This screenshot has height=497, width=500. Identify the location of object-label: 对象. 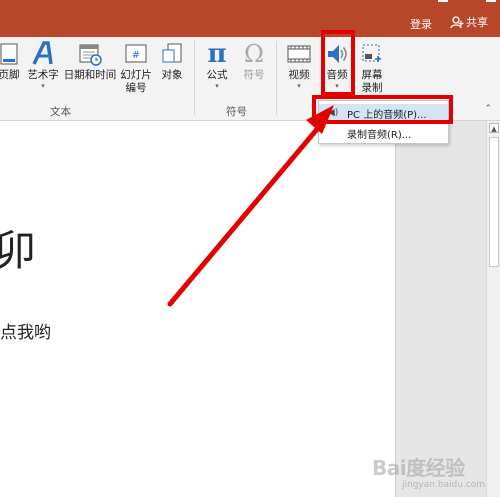
(172, 75).